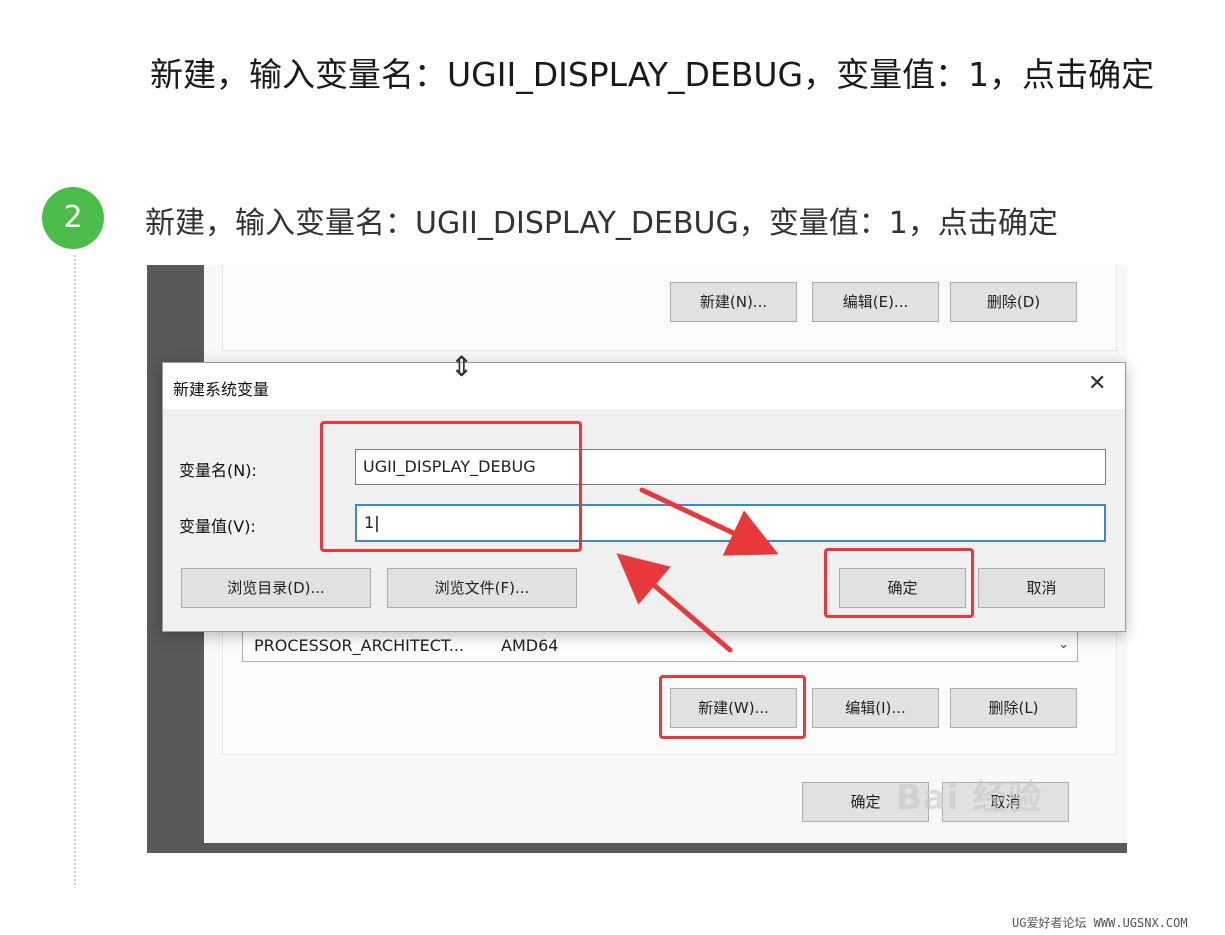  I want to click on footer-credit: UG爱好者论坛 WWW.UGSNX.COM, so click(1100, 923).